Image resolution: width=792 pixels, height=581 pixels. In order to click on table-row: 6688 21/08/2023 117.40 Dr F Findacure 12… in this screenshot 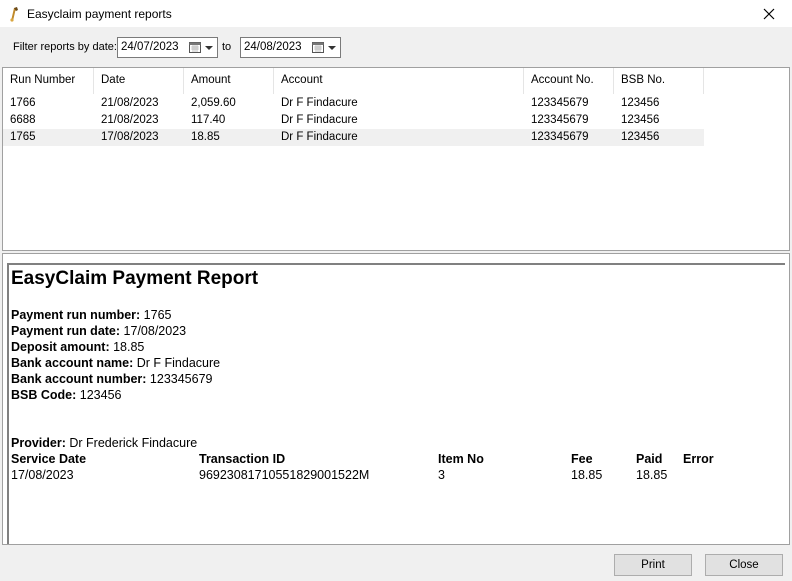, I will do `click(353, 120)`.